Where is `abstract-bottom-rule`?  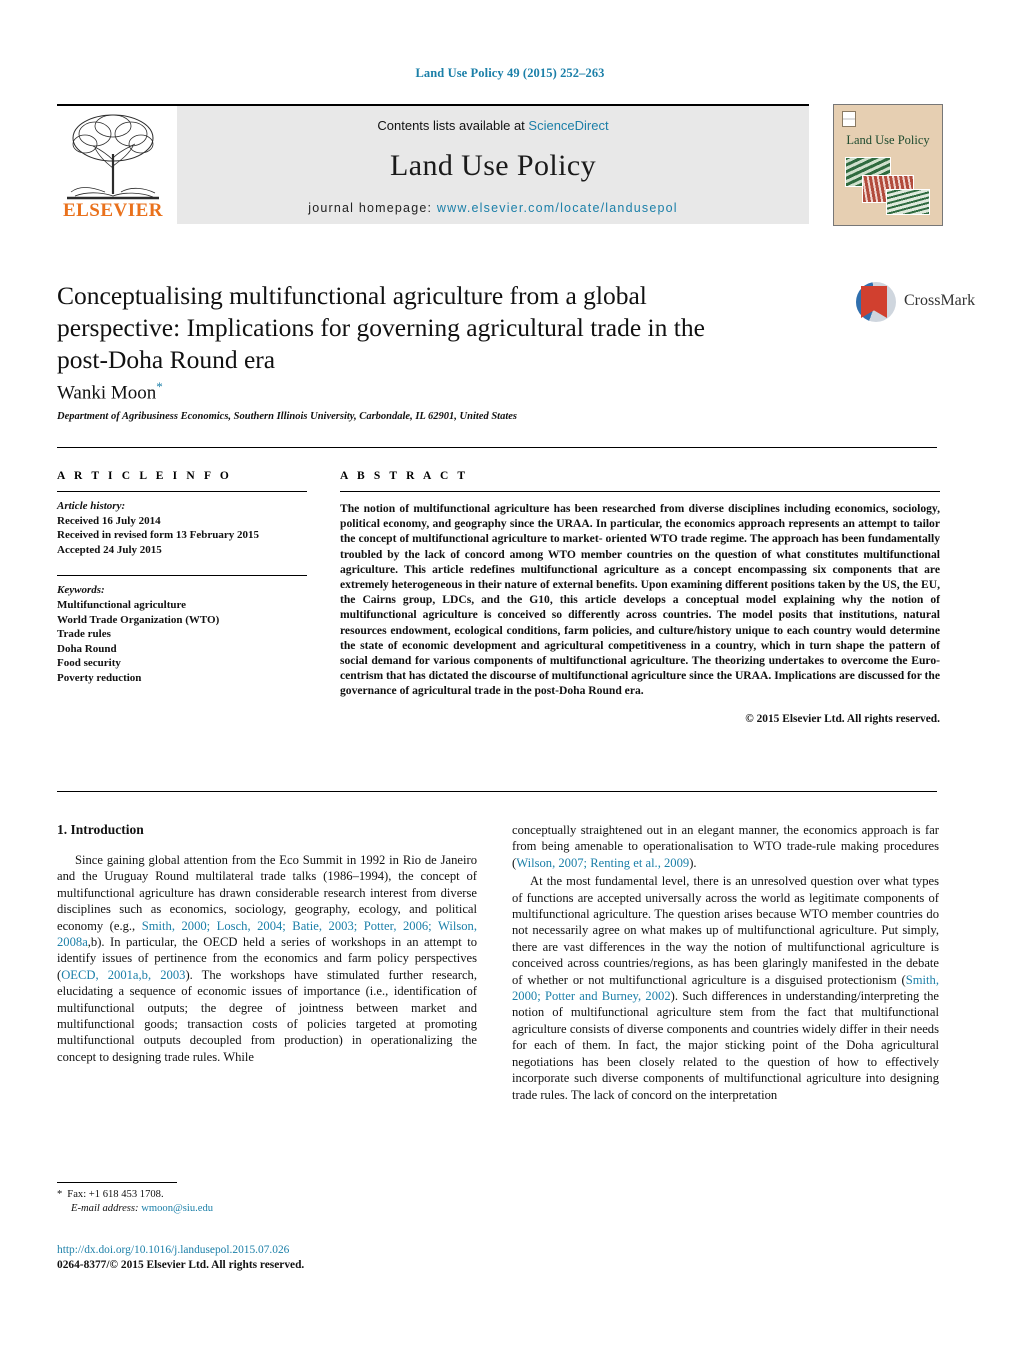
abstract-bottom-rule is located at coordinates (497, 791).